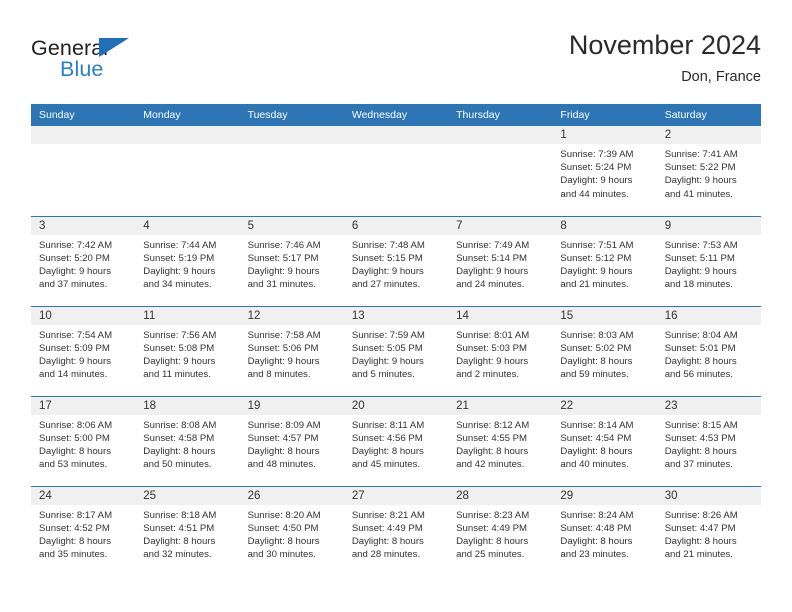  What do you see at coordinates (488, 375) in the screenshot?
I see `day-detail-line: and 2 minutes.` at bounding box center [488, 375].